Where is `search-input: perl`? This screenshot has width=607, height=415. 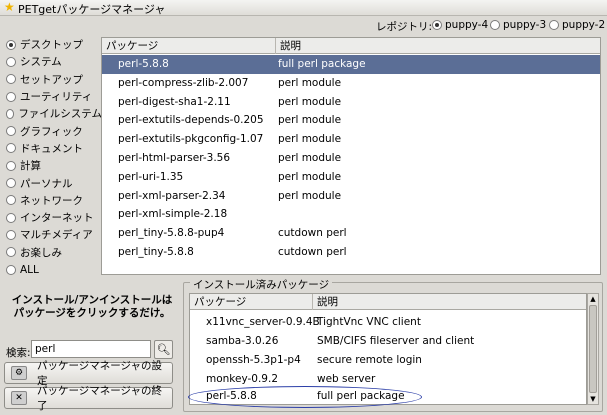
search-input: perl is located at coordinates (91, 349).